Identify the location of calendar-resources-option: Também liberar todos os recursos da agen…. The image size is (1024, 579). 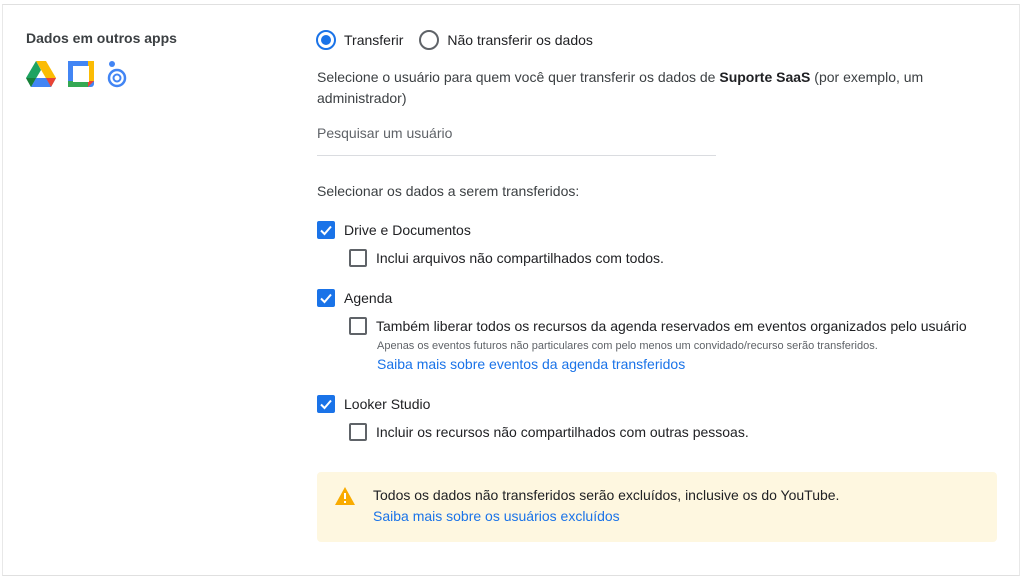
(658, 326).